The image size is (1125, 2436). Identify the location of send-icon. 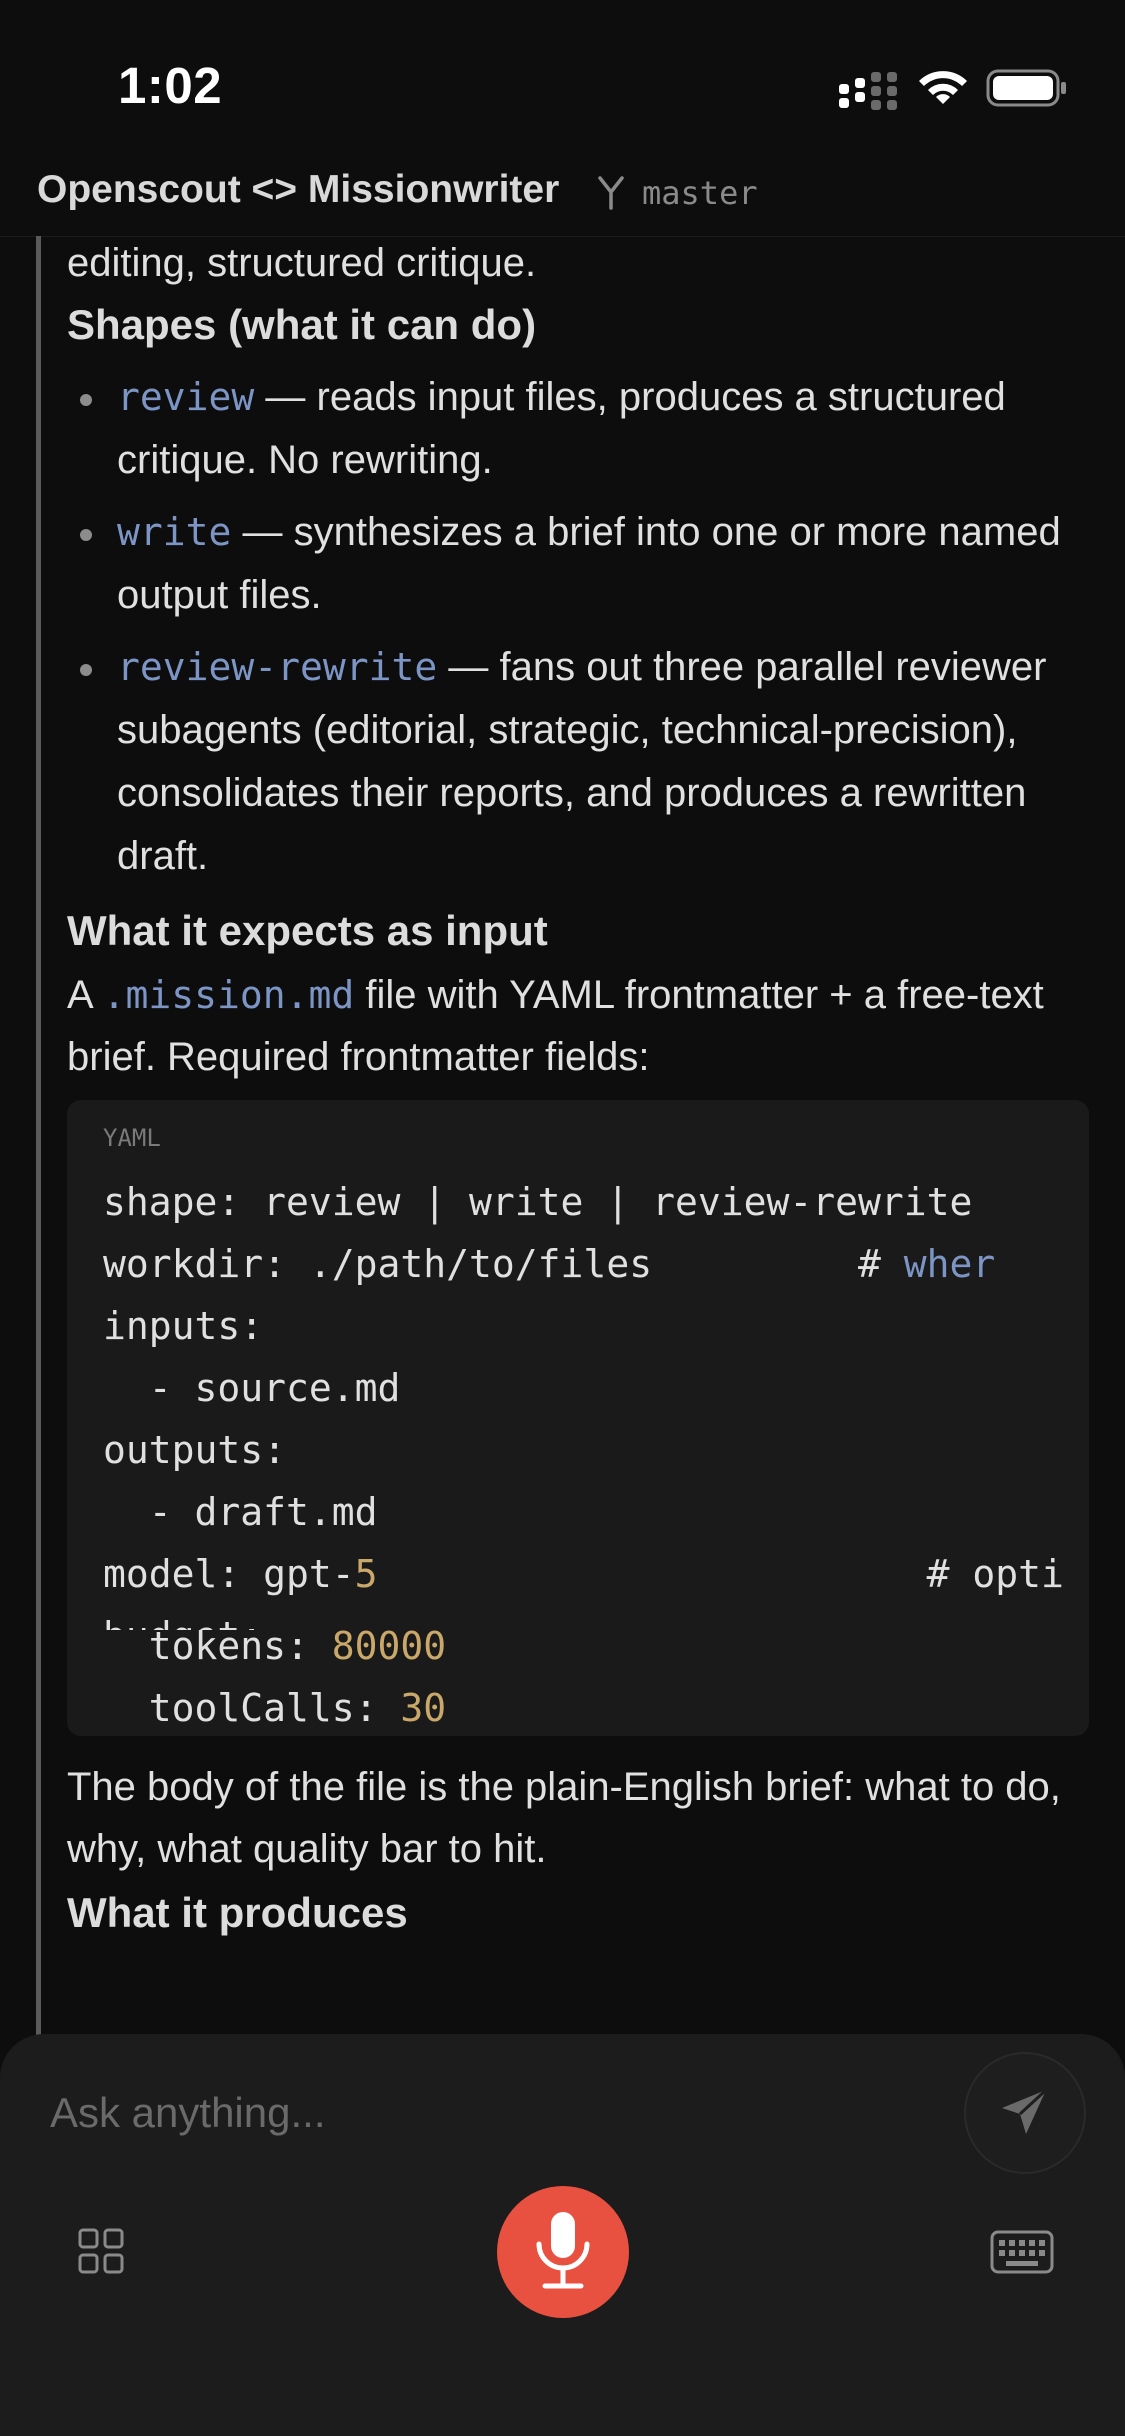
(1025, 2111).